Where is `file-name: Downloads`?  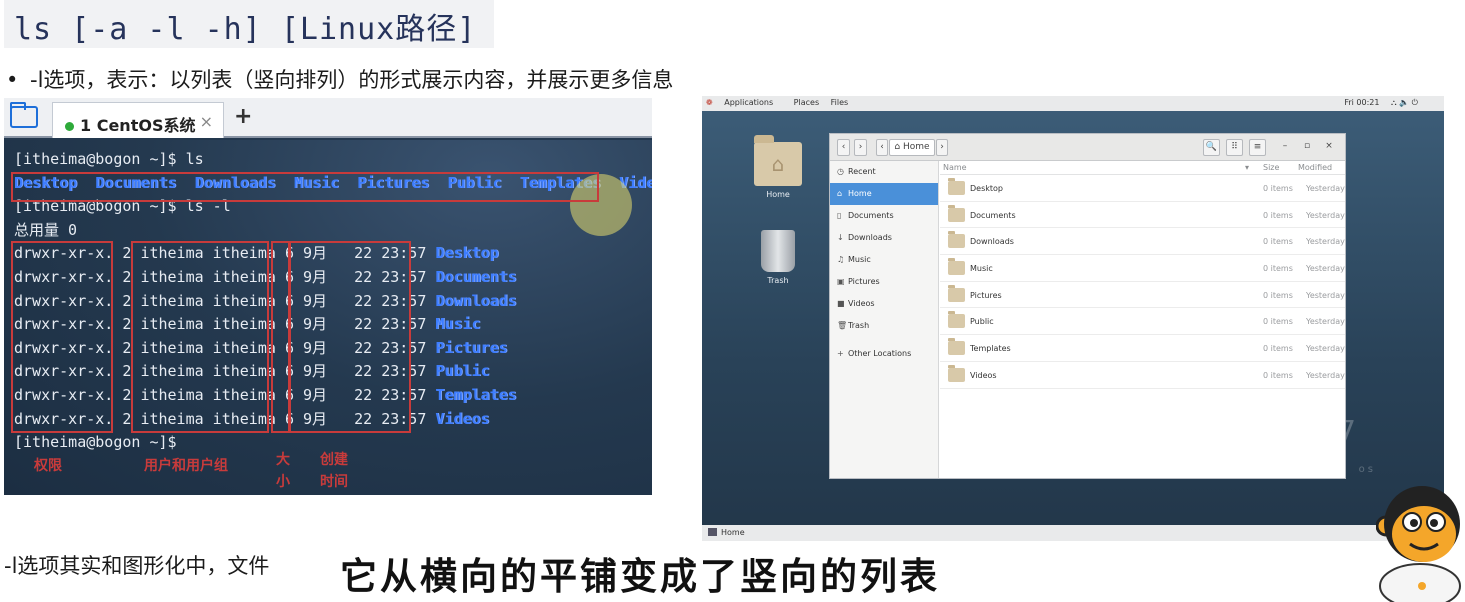 file-name: Downloads is located at coordinates (992, 242).